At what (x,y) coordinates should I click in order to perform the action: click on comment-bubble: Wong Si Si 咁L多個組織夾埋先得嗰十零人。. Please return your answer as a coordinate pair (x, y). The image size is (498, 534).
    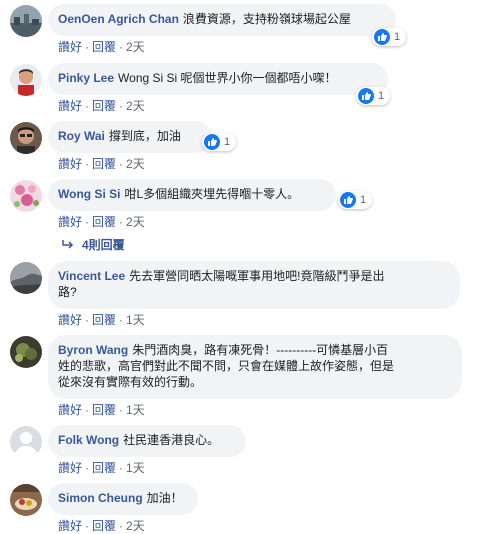
    Looking at the image, I should click on (192, 195).